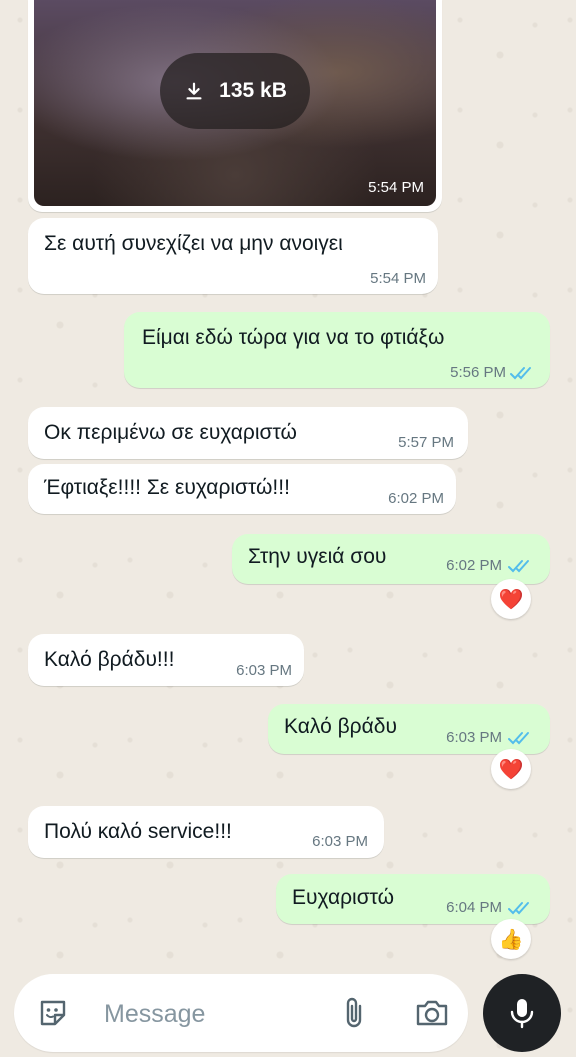 The width and height of the screenshot is (576, 1057). What do you see at coordinates (170, 432) in the screenshot?
I see `message-text: Οκ περιμένω σε ευχαριστώ` at bounding box center [170, 432].